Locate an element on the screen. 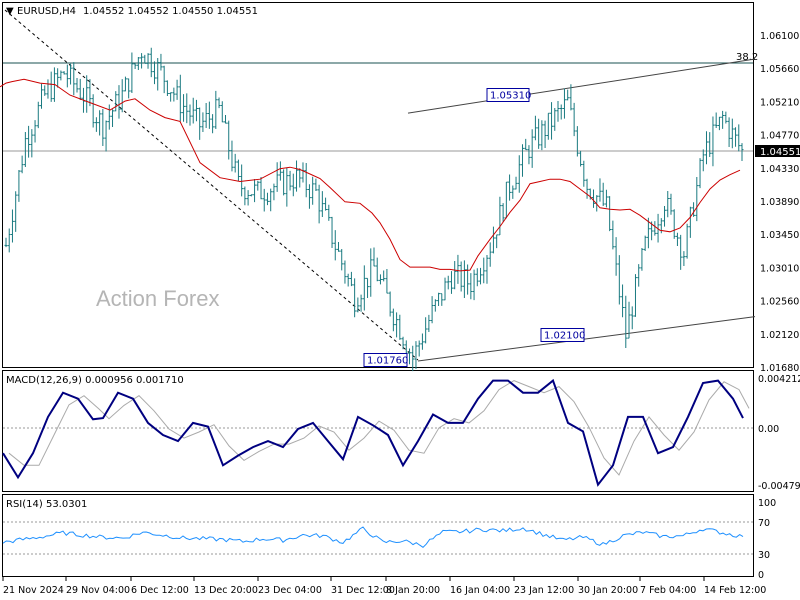 Image resolution: width=800 pixels, height=600 pixels. rsi-axis-30: 30 is located at coordinates (764, 555).